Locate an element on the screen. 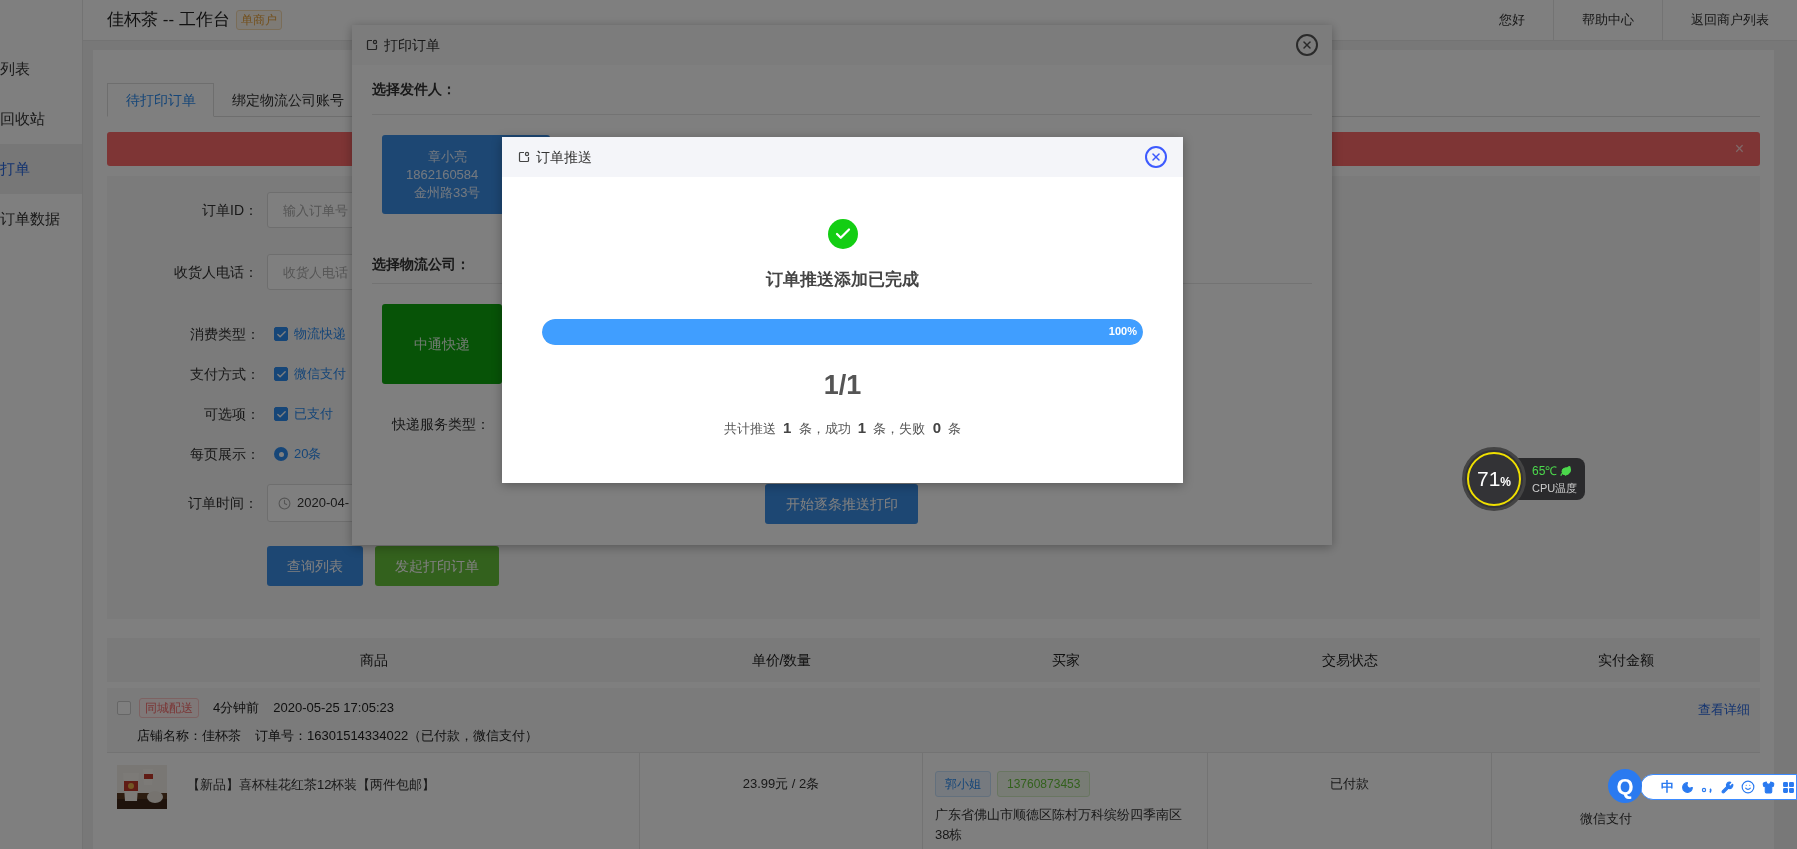  progress-count: 1/1 is located at coordinates (842, 385).